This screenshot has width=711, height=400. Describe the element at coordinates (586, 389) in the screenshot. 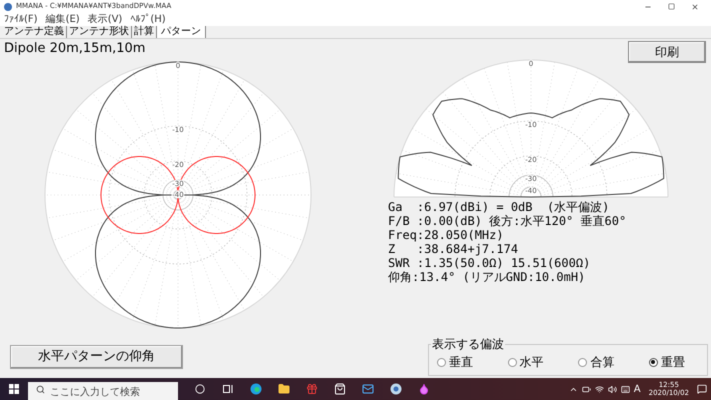

I see `battery-icon` at that location.